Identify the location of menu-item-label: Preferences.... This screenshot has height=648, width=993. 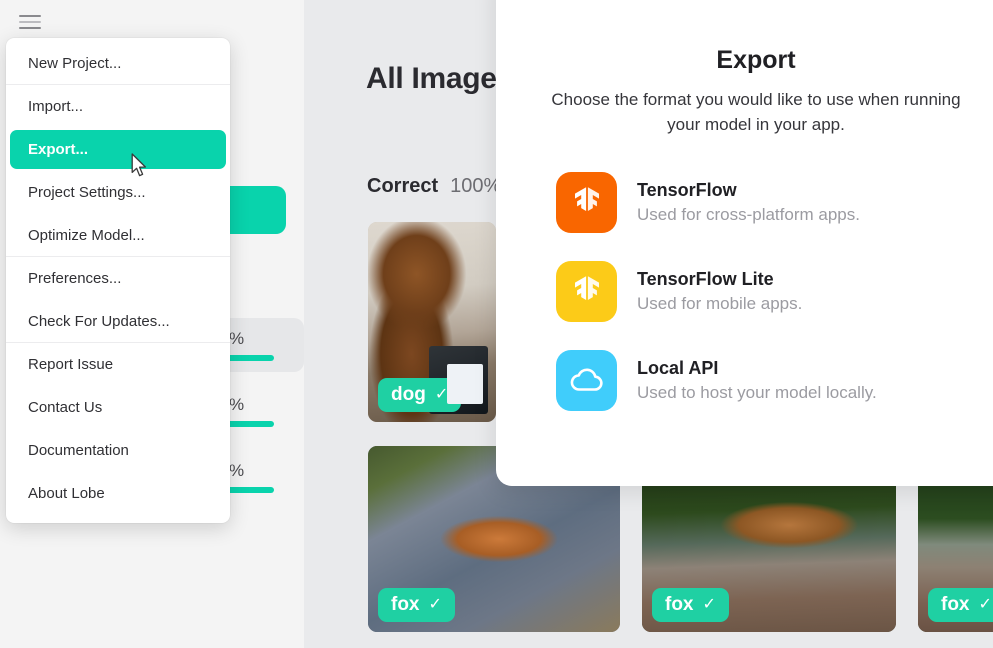
(75, 278).